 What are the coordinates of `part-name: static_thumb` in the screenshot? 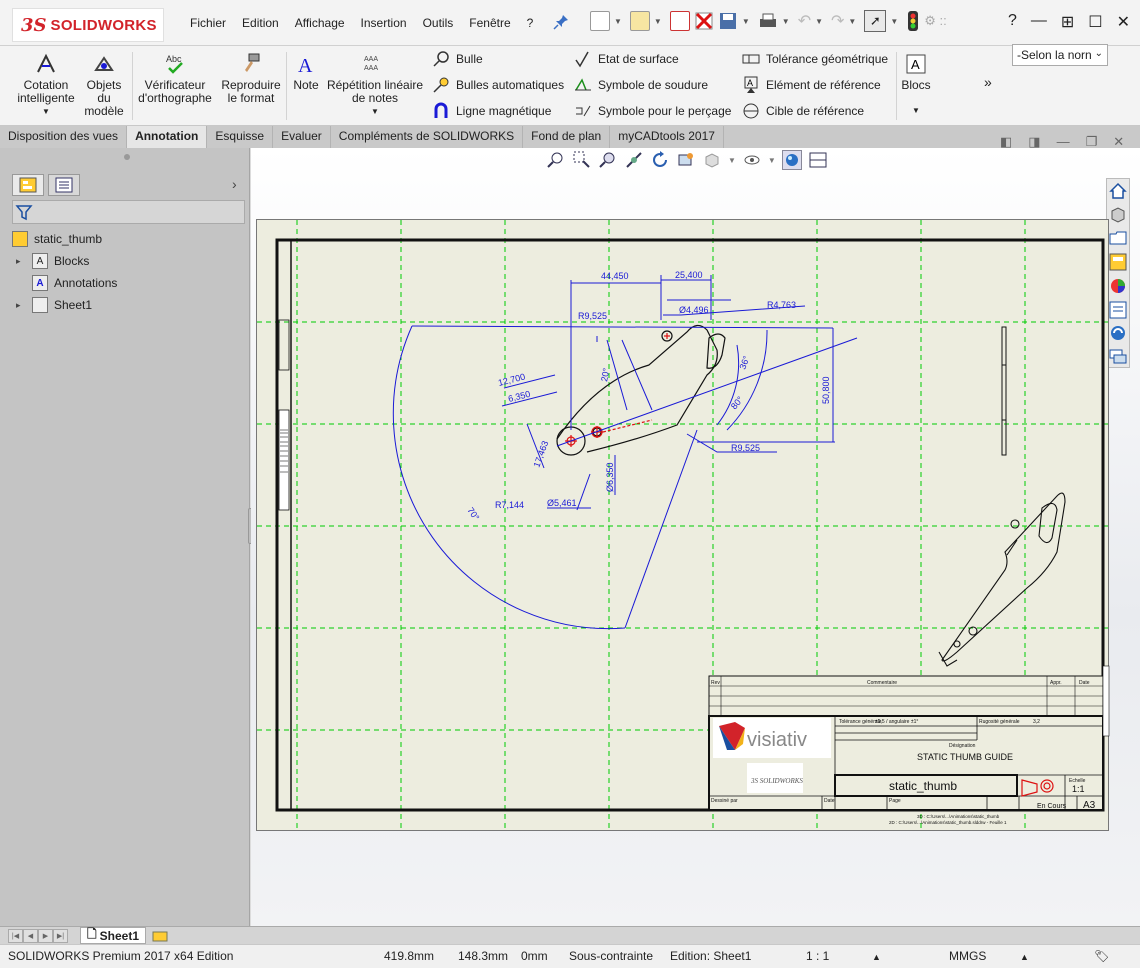 It's located at (923, 786).